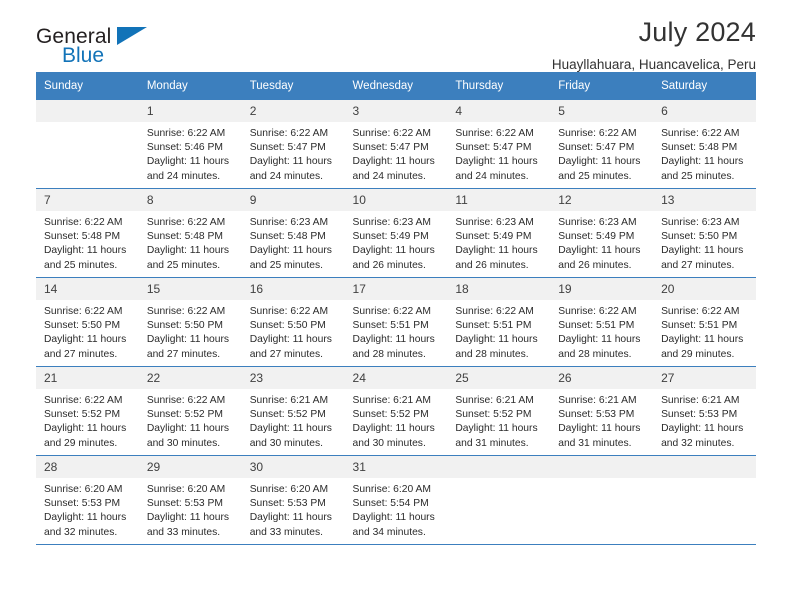 This screenshot has width=792, height=612. I want to click on day-number: 25, so click(499, 378).